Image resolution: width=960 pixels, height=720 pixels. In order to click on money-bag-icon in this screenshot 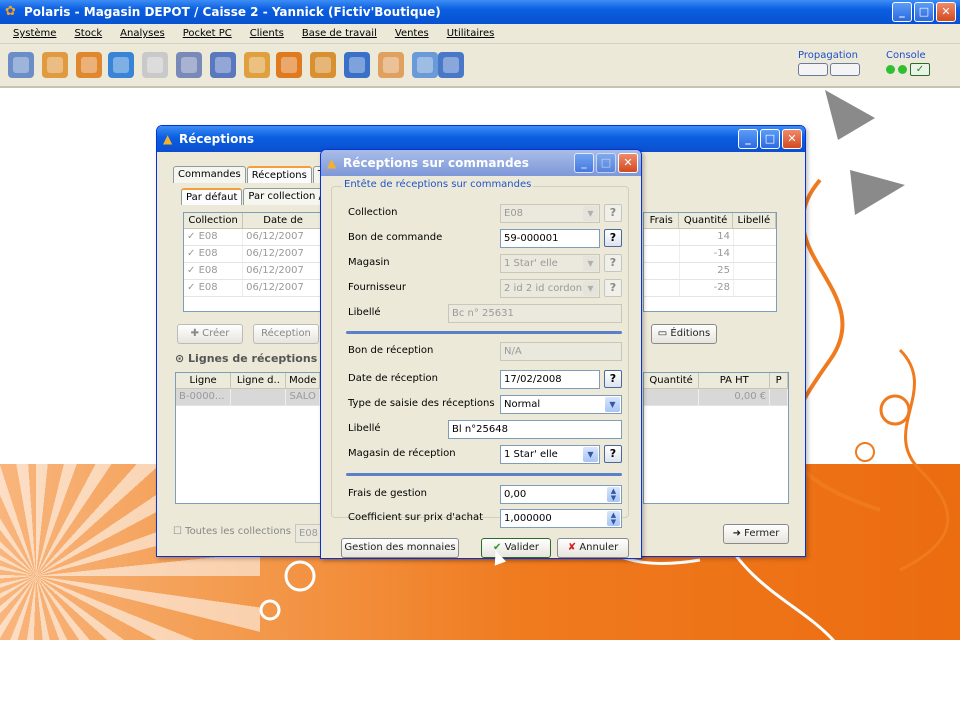, I will do `click(21, 65)`.